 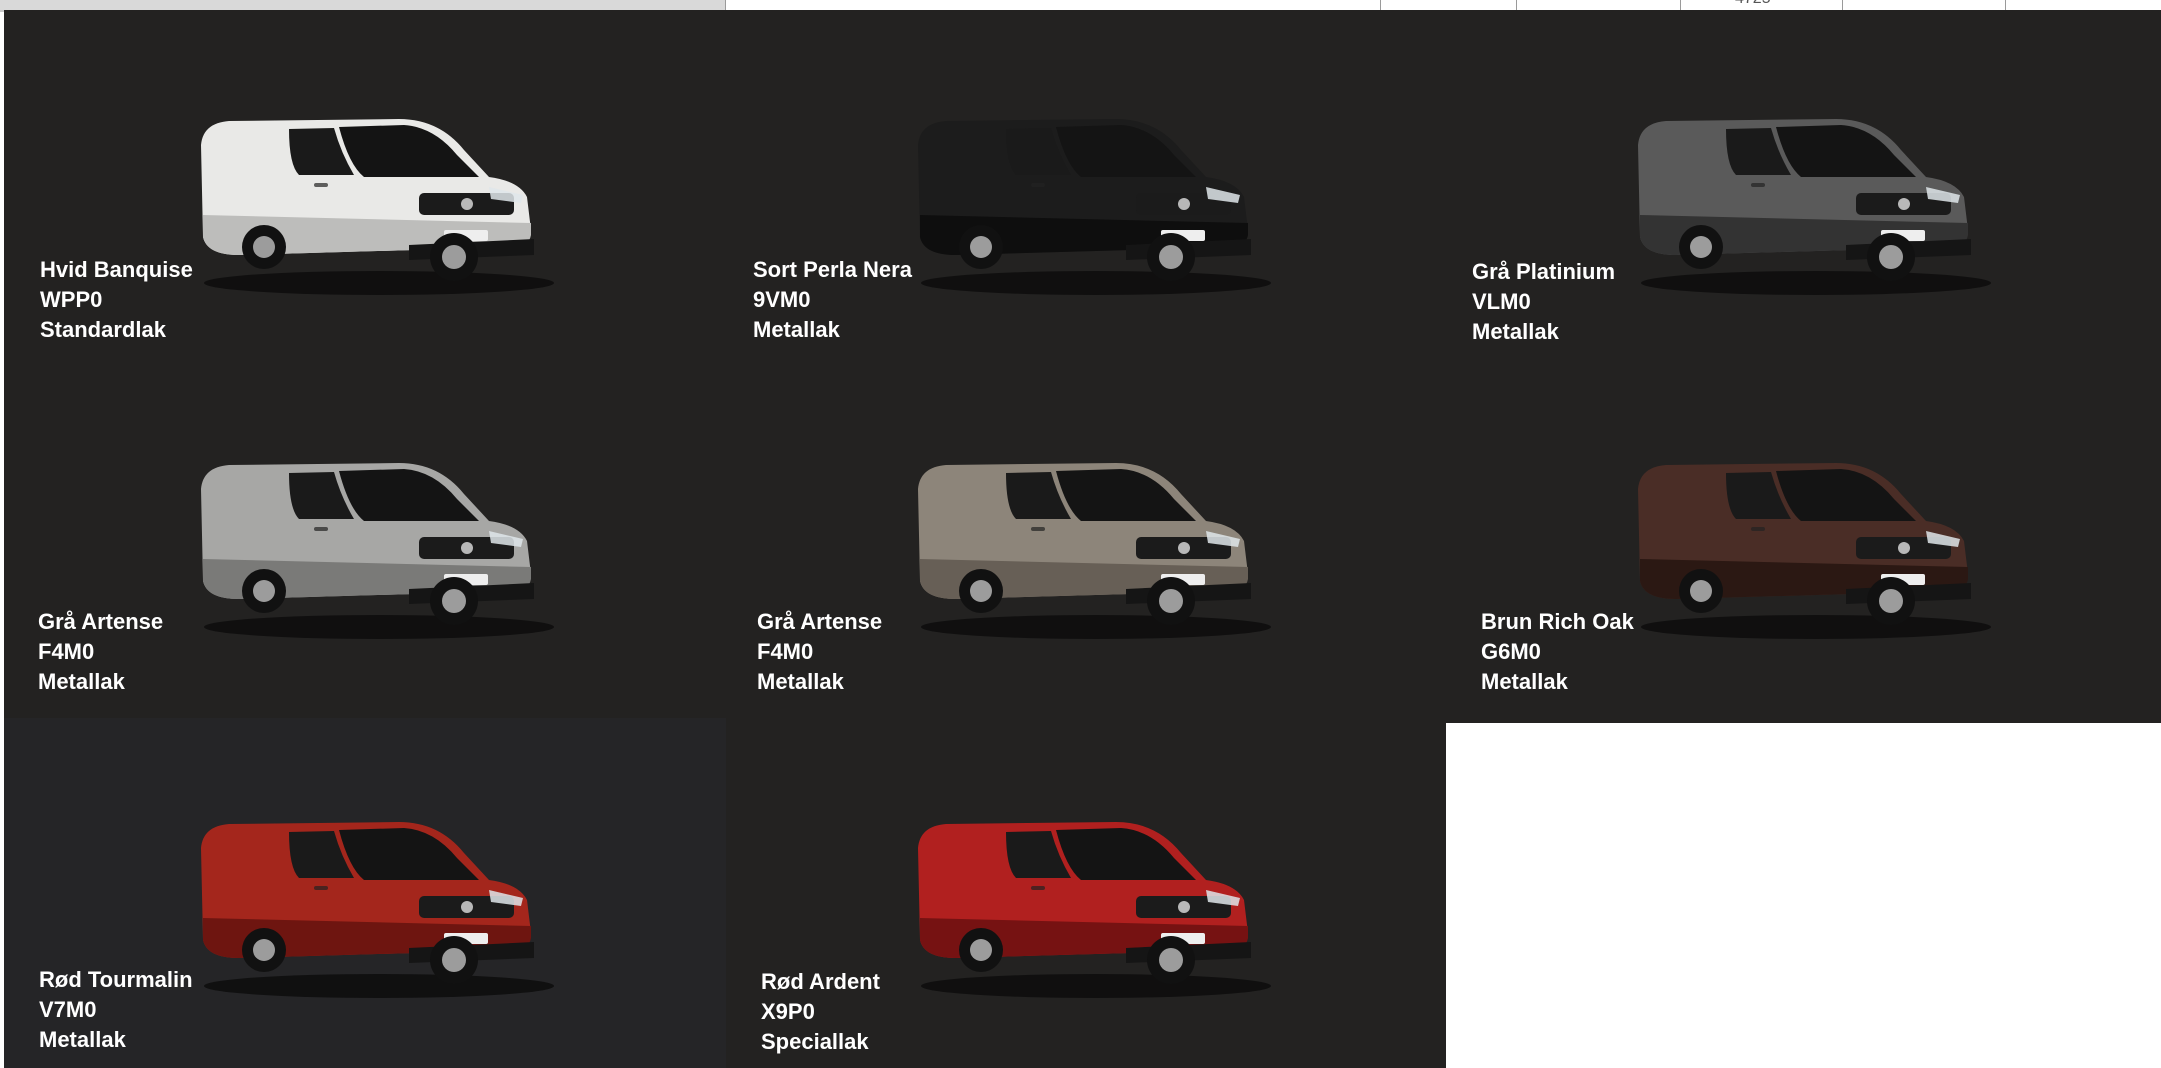 I want to click on color-name: Rød Ardent, so click(x=820, y=981).